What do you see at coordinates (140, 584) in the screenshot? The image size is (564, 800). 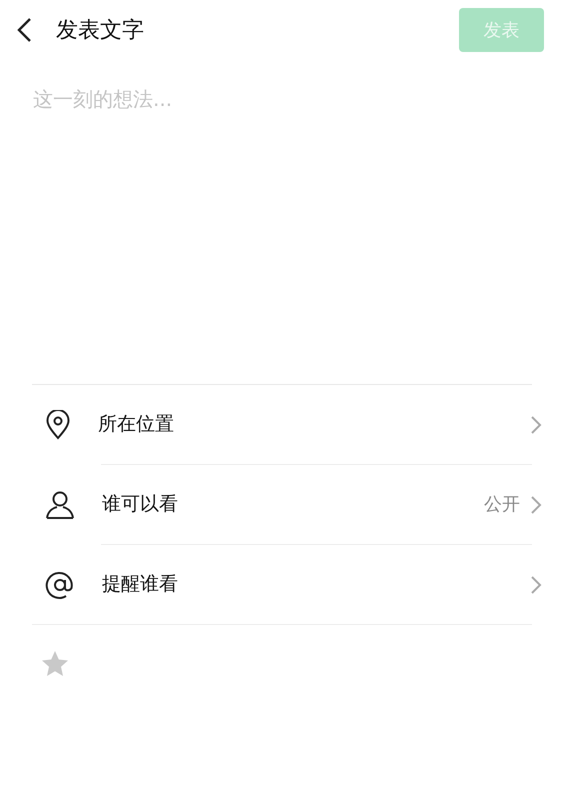 I see `option-label: 提醒谁看` at bounding box center [140, 584].